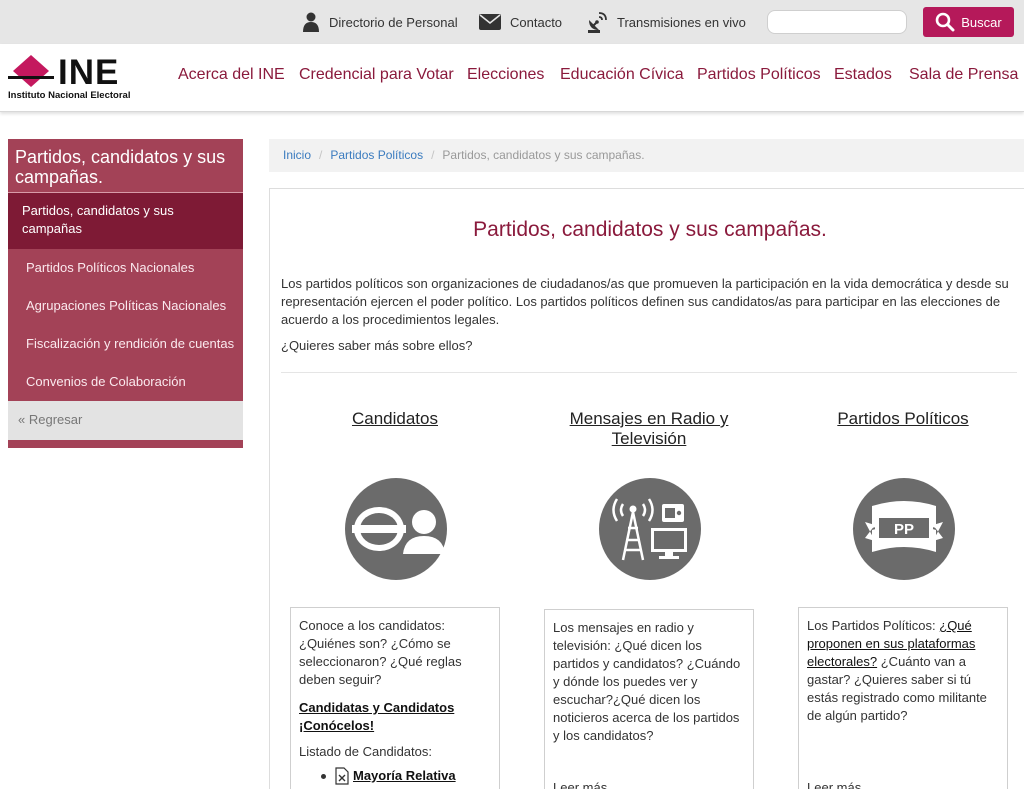  What do you see at coordinates (681, 22) in the screenshot?
I see `live-broadcast-label: Transmisiones en vivo` at bounding box center [681, 22].